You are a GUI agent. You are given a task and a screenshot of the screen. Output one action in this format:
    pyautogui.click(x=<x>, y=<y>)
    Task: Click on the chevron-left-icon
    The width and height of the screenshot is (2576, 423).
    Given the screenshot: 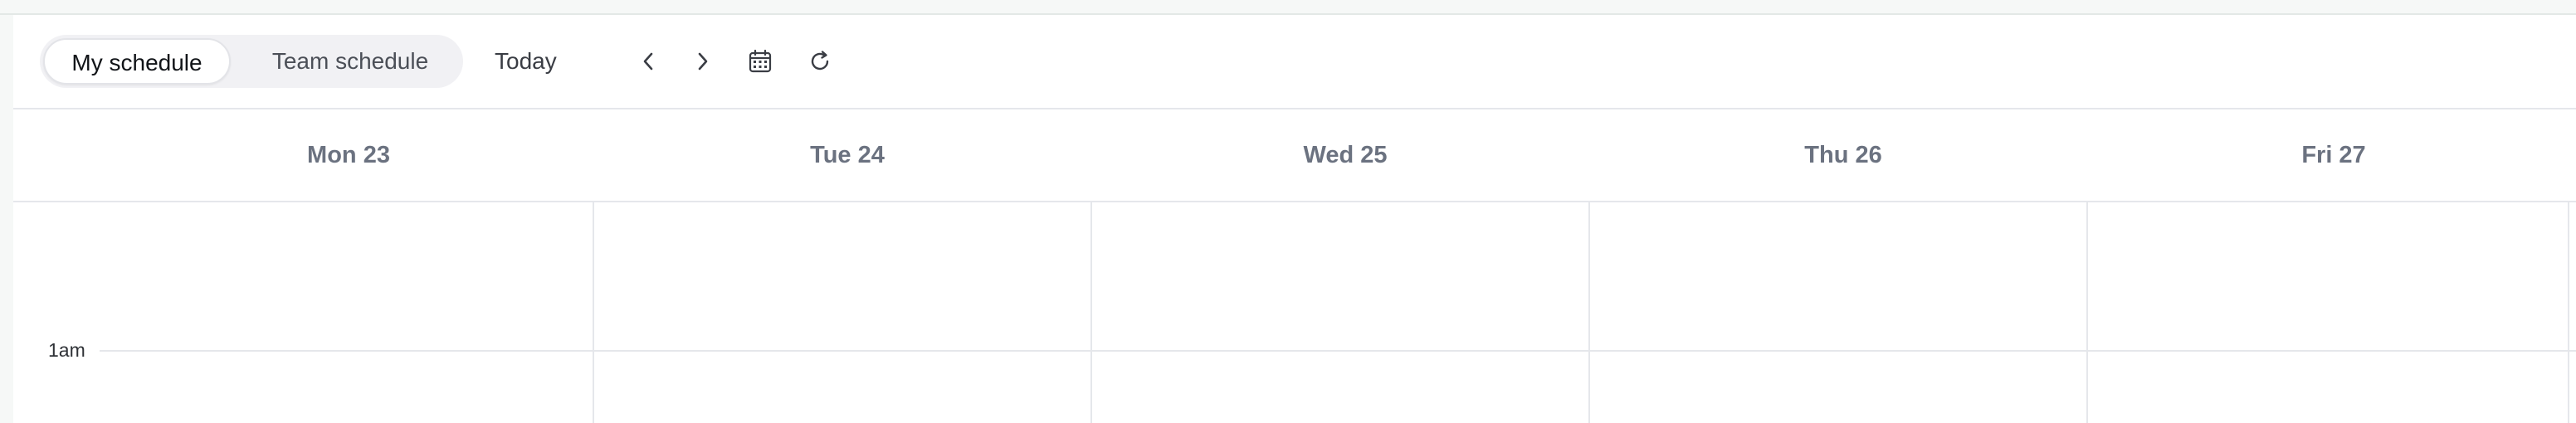 What is the action you would take?
    pyautogui.click(x=649, y=61)
    